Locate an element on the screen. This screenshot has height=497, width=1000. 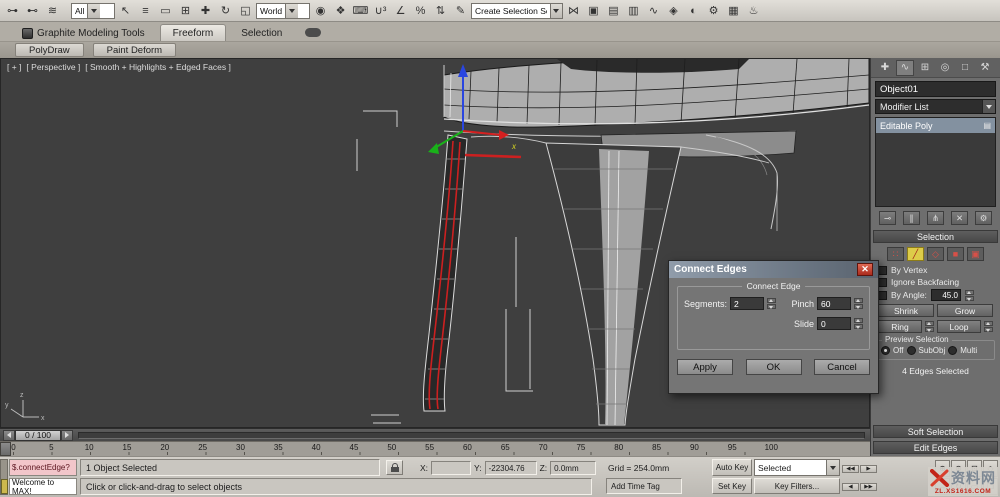
preview-subobj-radio is located at coordinates (911, 350).